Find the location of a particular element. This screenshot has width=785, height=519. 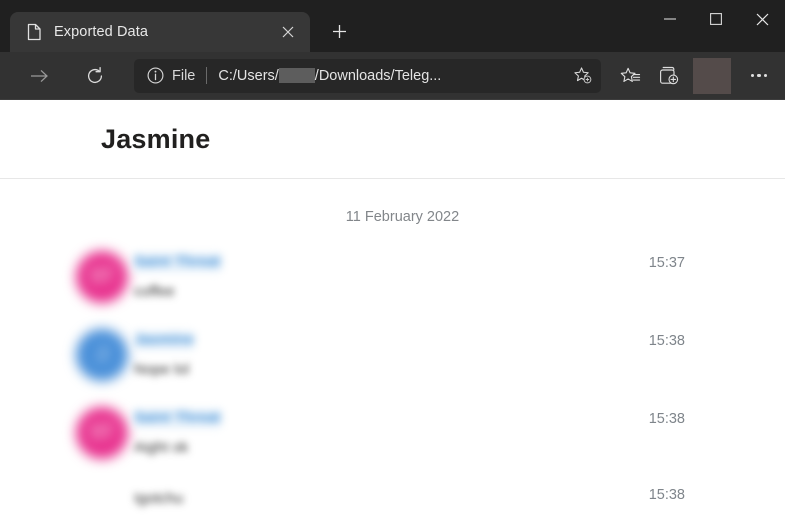

reload-button is located at coordinates (95, 76).